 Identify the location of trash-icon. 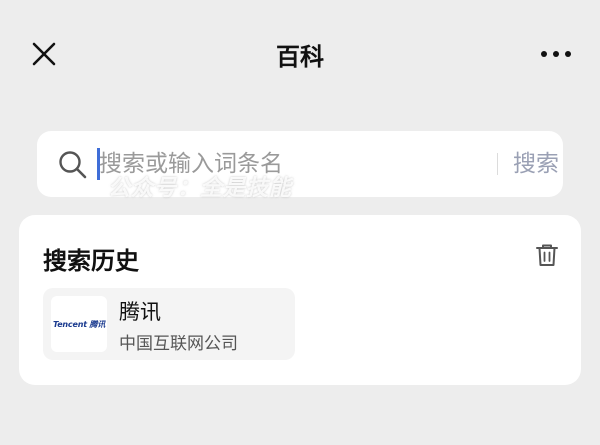
(547, 255).